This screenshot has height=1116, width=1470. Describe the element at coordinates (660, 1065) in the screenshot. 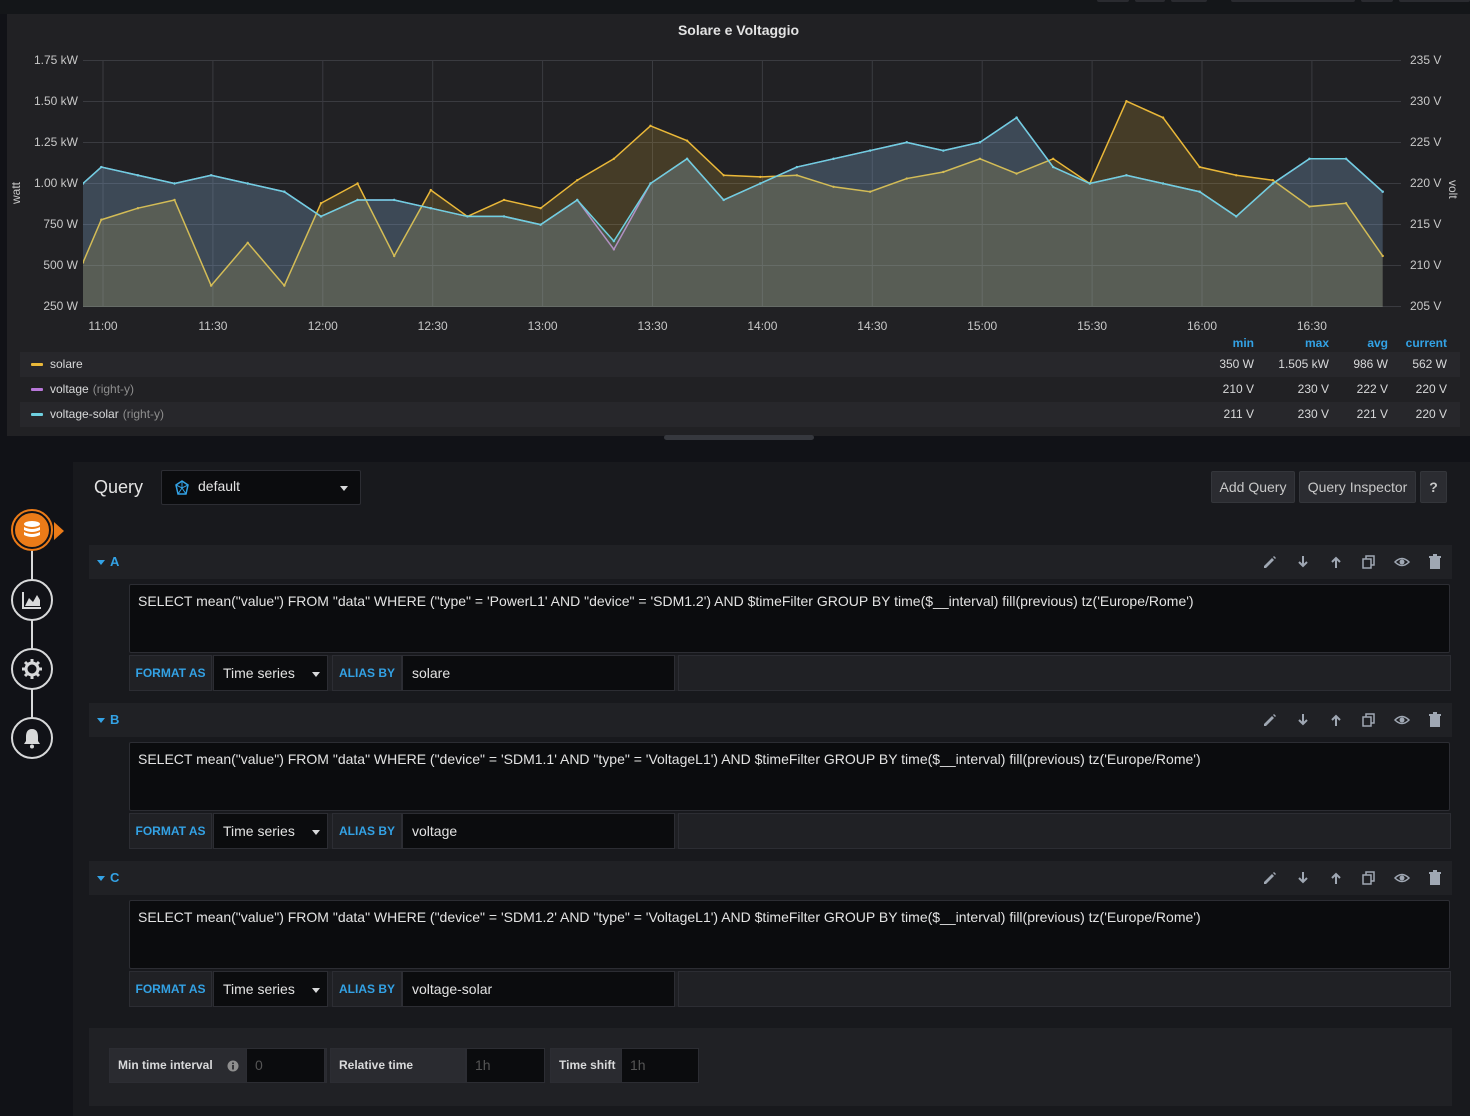

I see `time-shift-input: 1h` at that location.